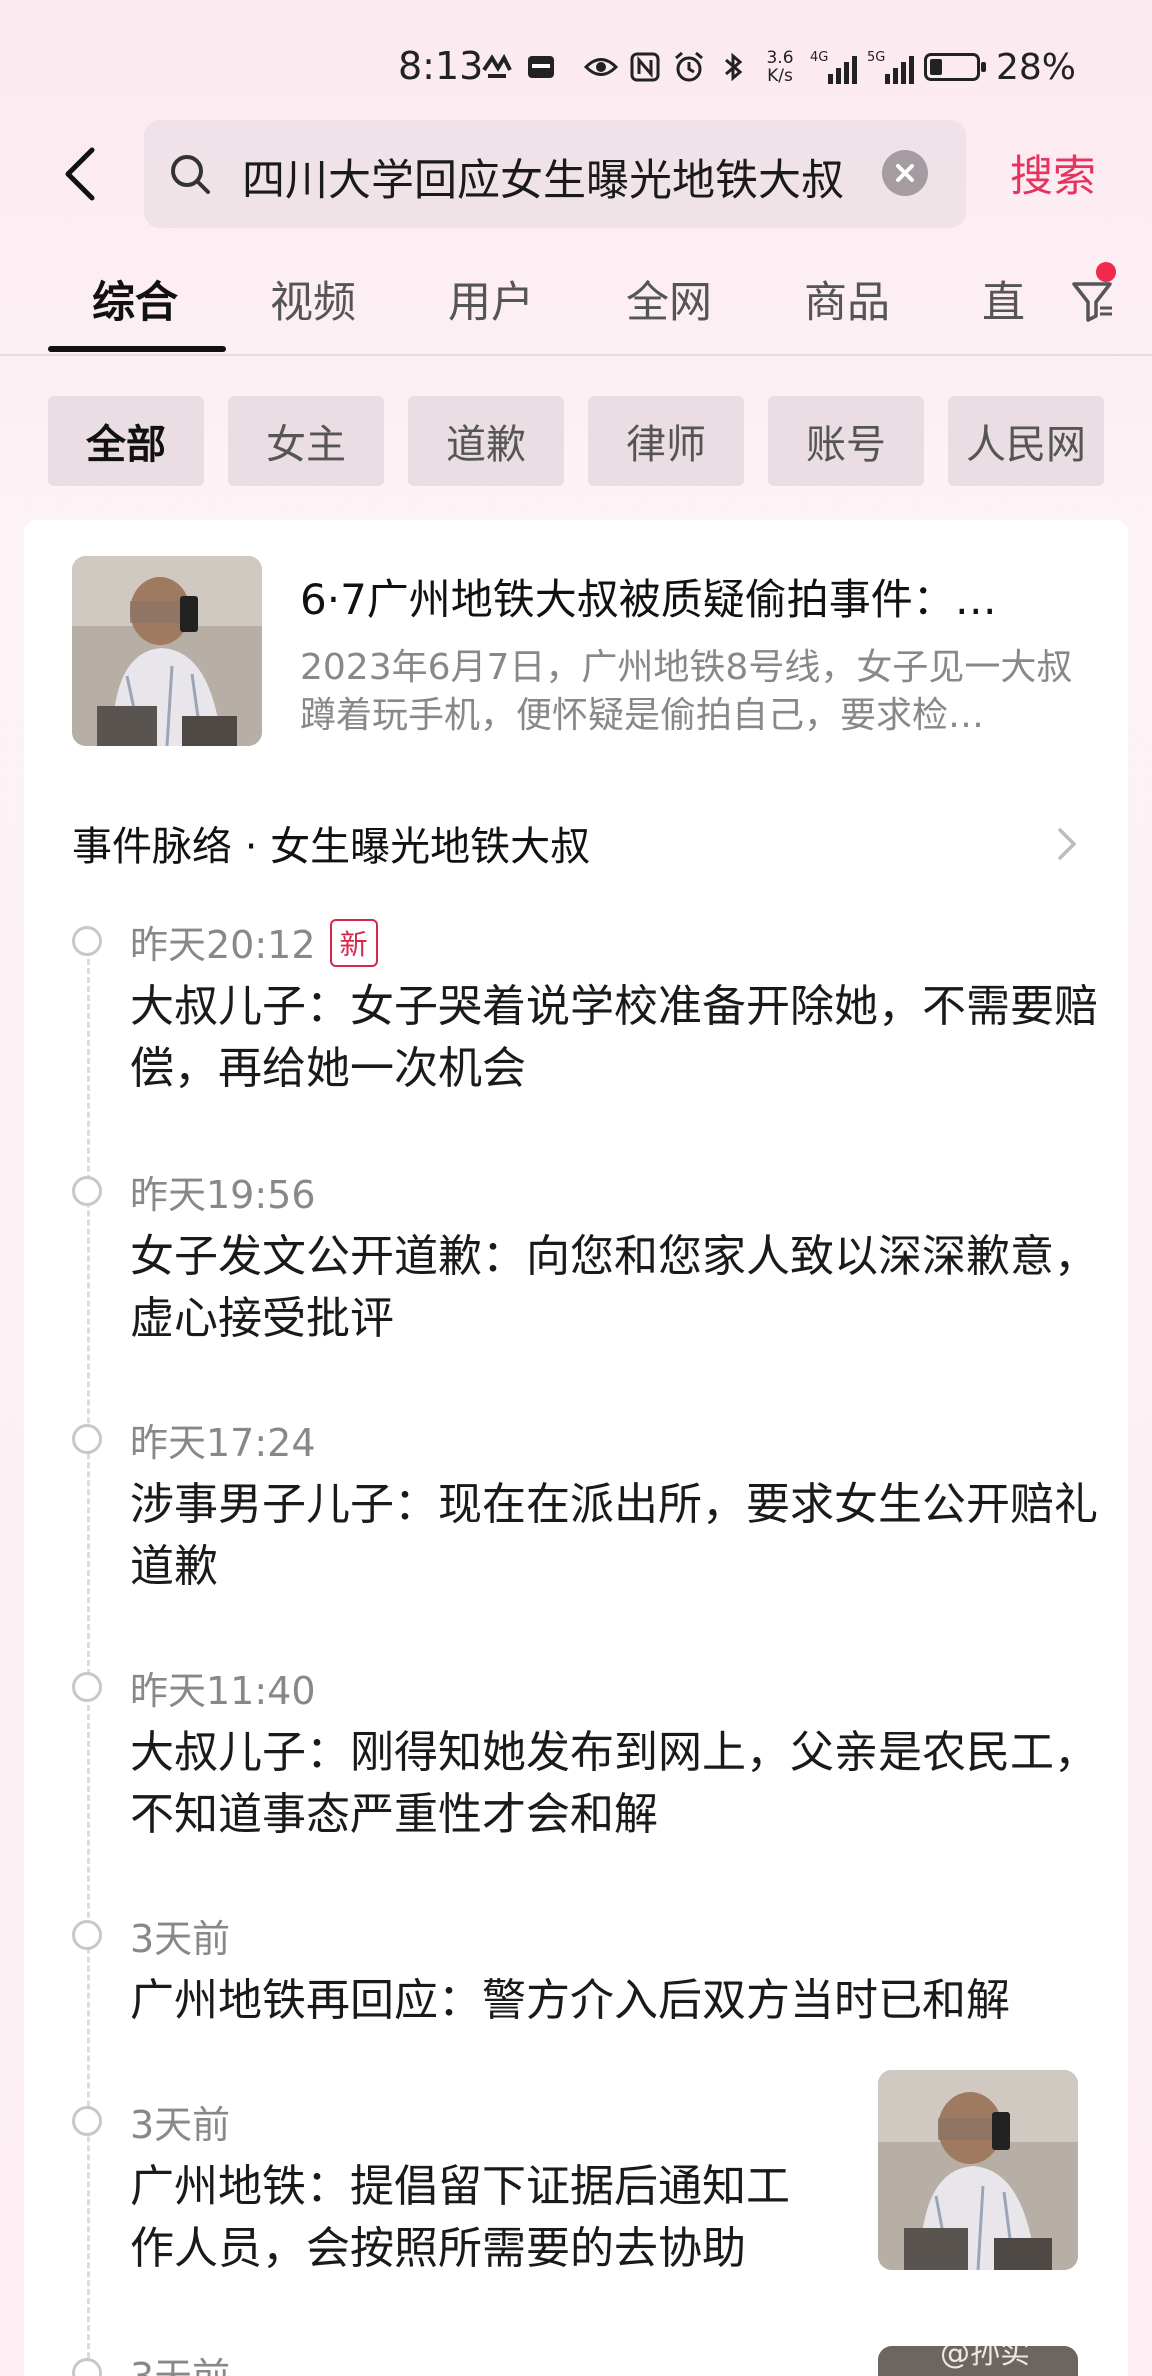 The height and width of the screenshot is (2376, 1152). Describe the element at coordinates (847, 299) in the screenshot. I see `tab-goods: 商品` at that location.